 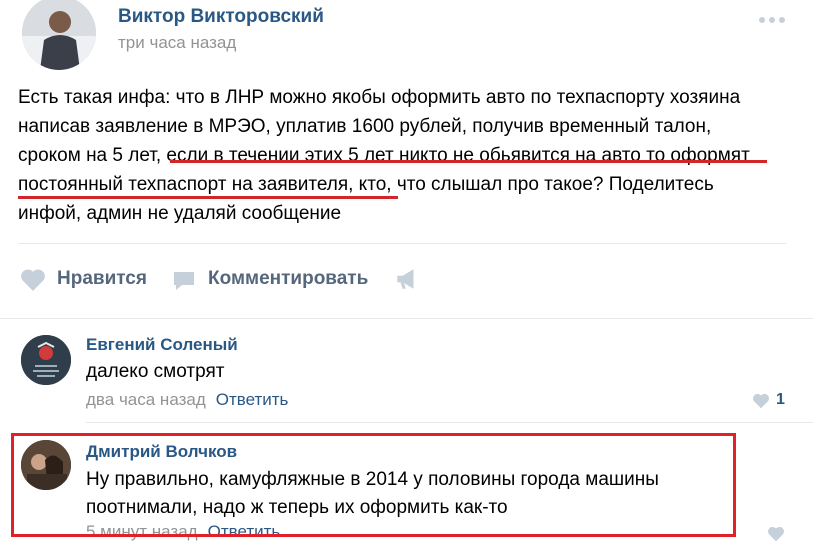 I want to click on comment-divider, so click(x=449, y=422).